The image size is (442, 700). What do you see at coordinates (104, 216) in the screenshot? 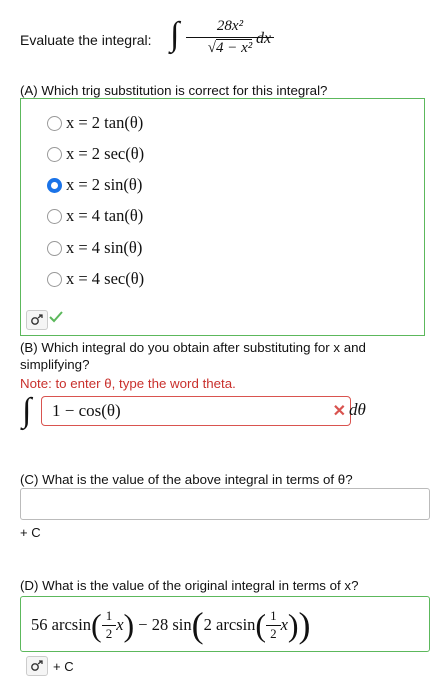
I see `option-label-3: x = 4 tan(θ)` at bounding box center [104, 216].